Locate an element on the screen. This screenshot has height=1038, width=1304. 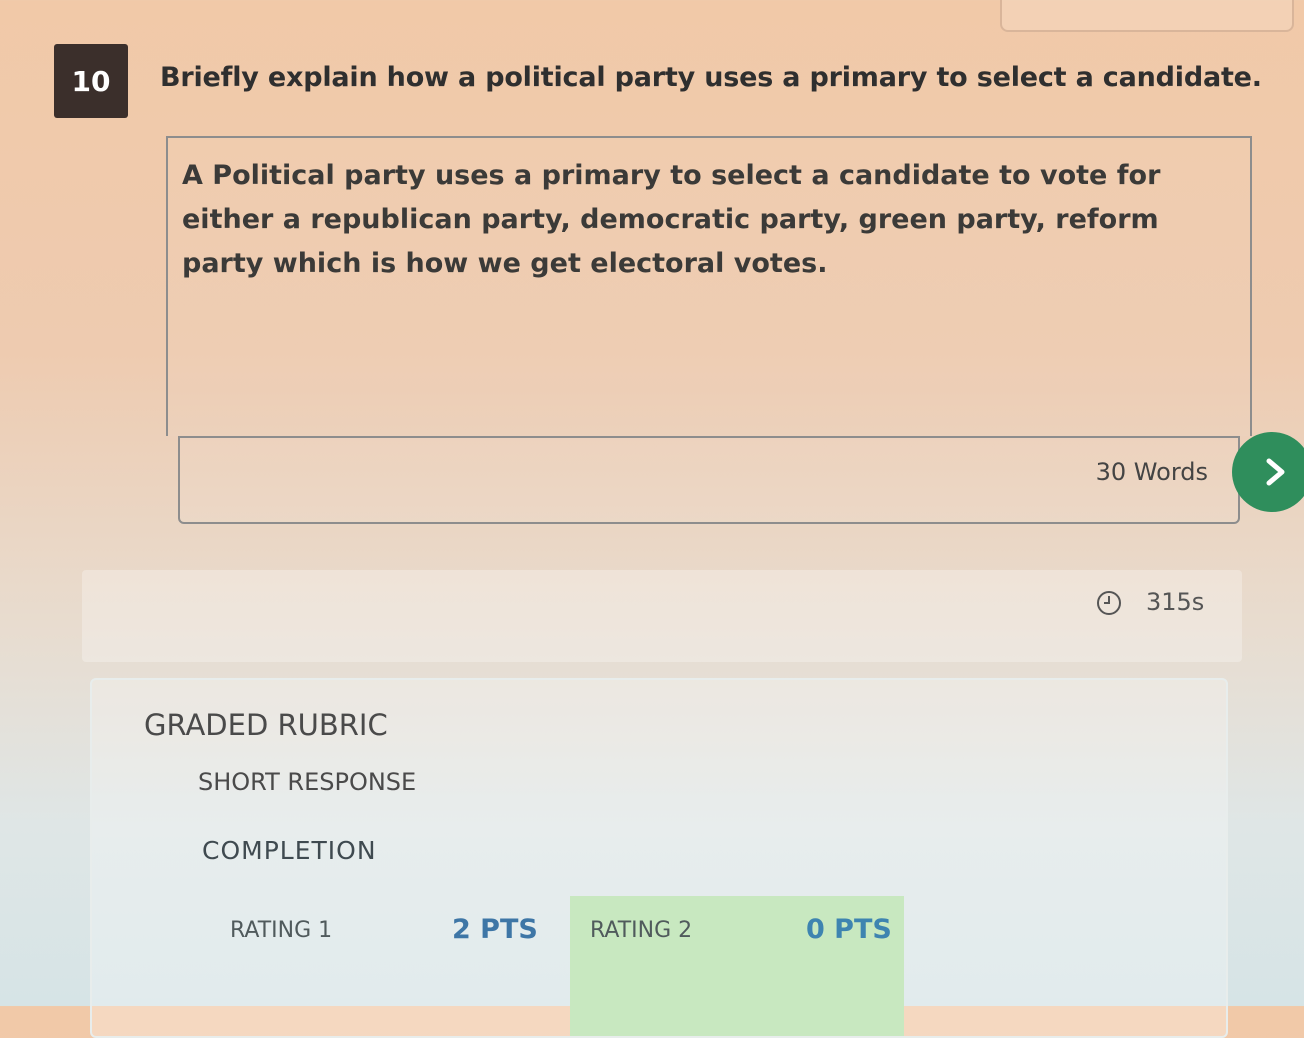
rating-label: RATING 2 is located at coordinates (641, 930).